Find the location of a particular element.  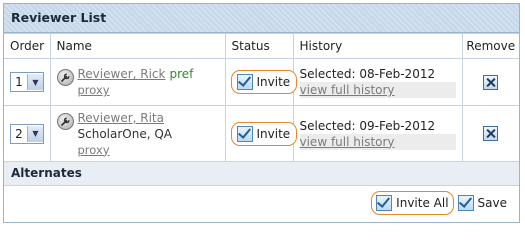

order-select: 1 ▼ is located at coordinates (27, 82).